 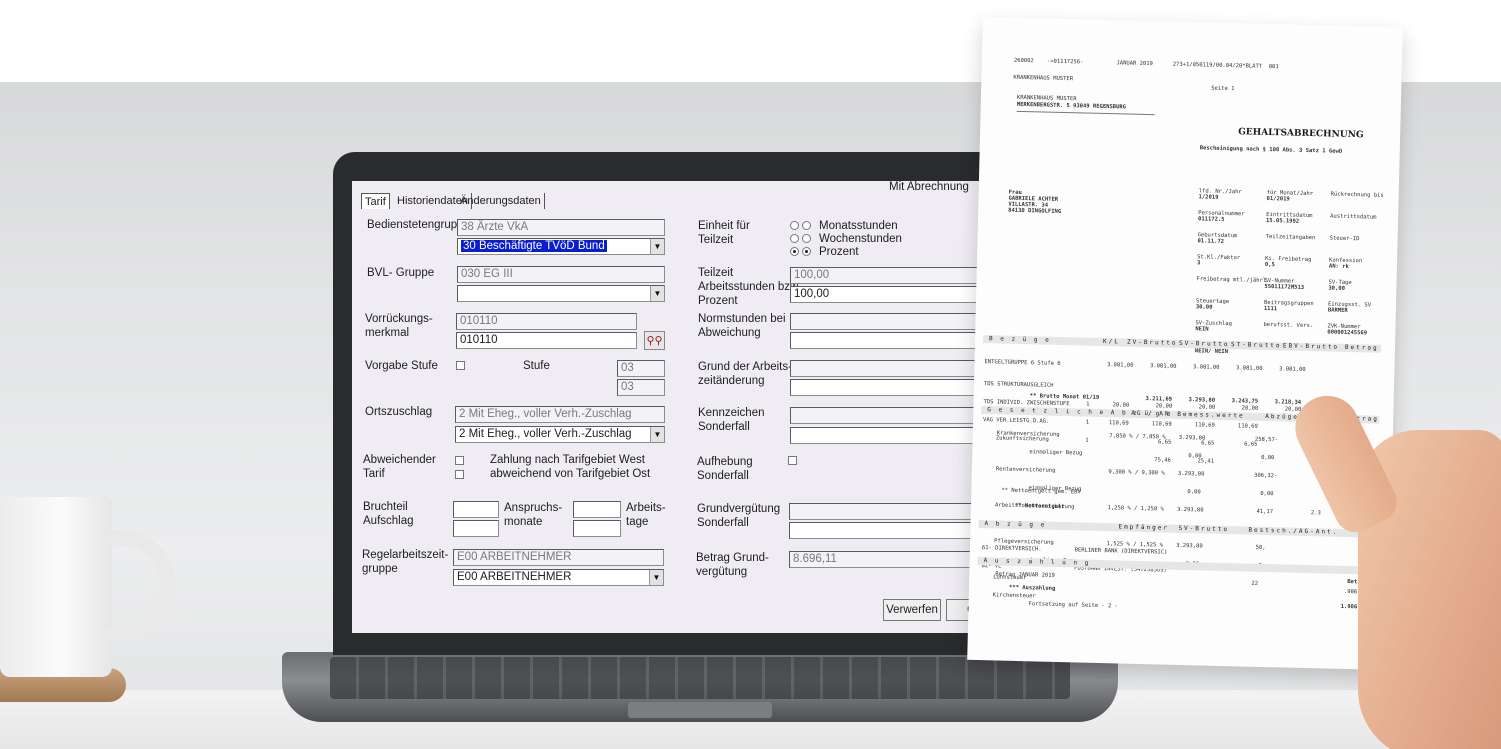 What do you see at coordinates (561, 274) in the screenshot?
I see `bvl-gruppe-current: 030 EG III` at bounding box center [561, 274].